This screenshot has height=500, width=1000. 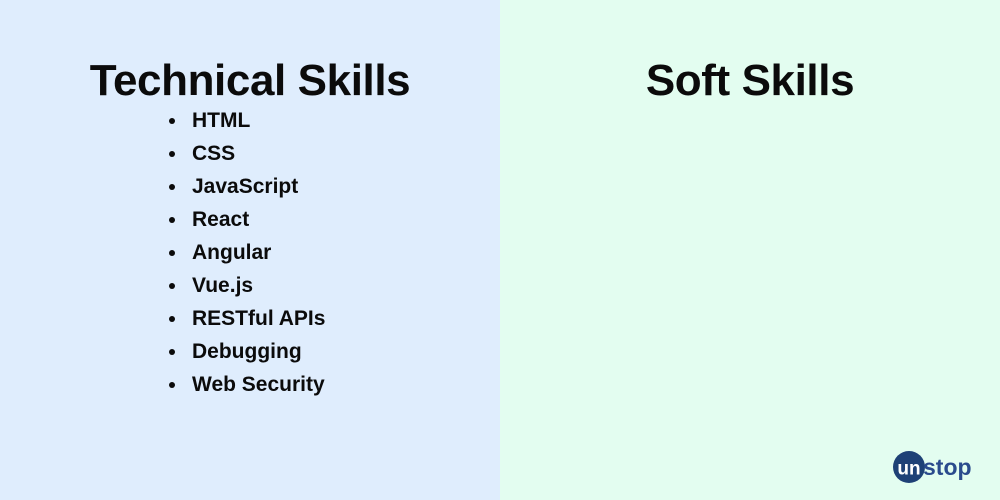 What do you see at coordinates (258, 384) in the screenshot?
I see `list-item-label: Web Security` at bounding box center [258, 384].